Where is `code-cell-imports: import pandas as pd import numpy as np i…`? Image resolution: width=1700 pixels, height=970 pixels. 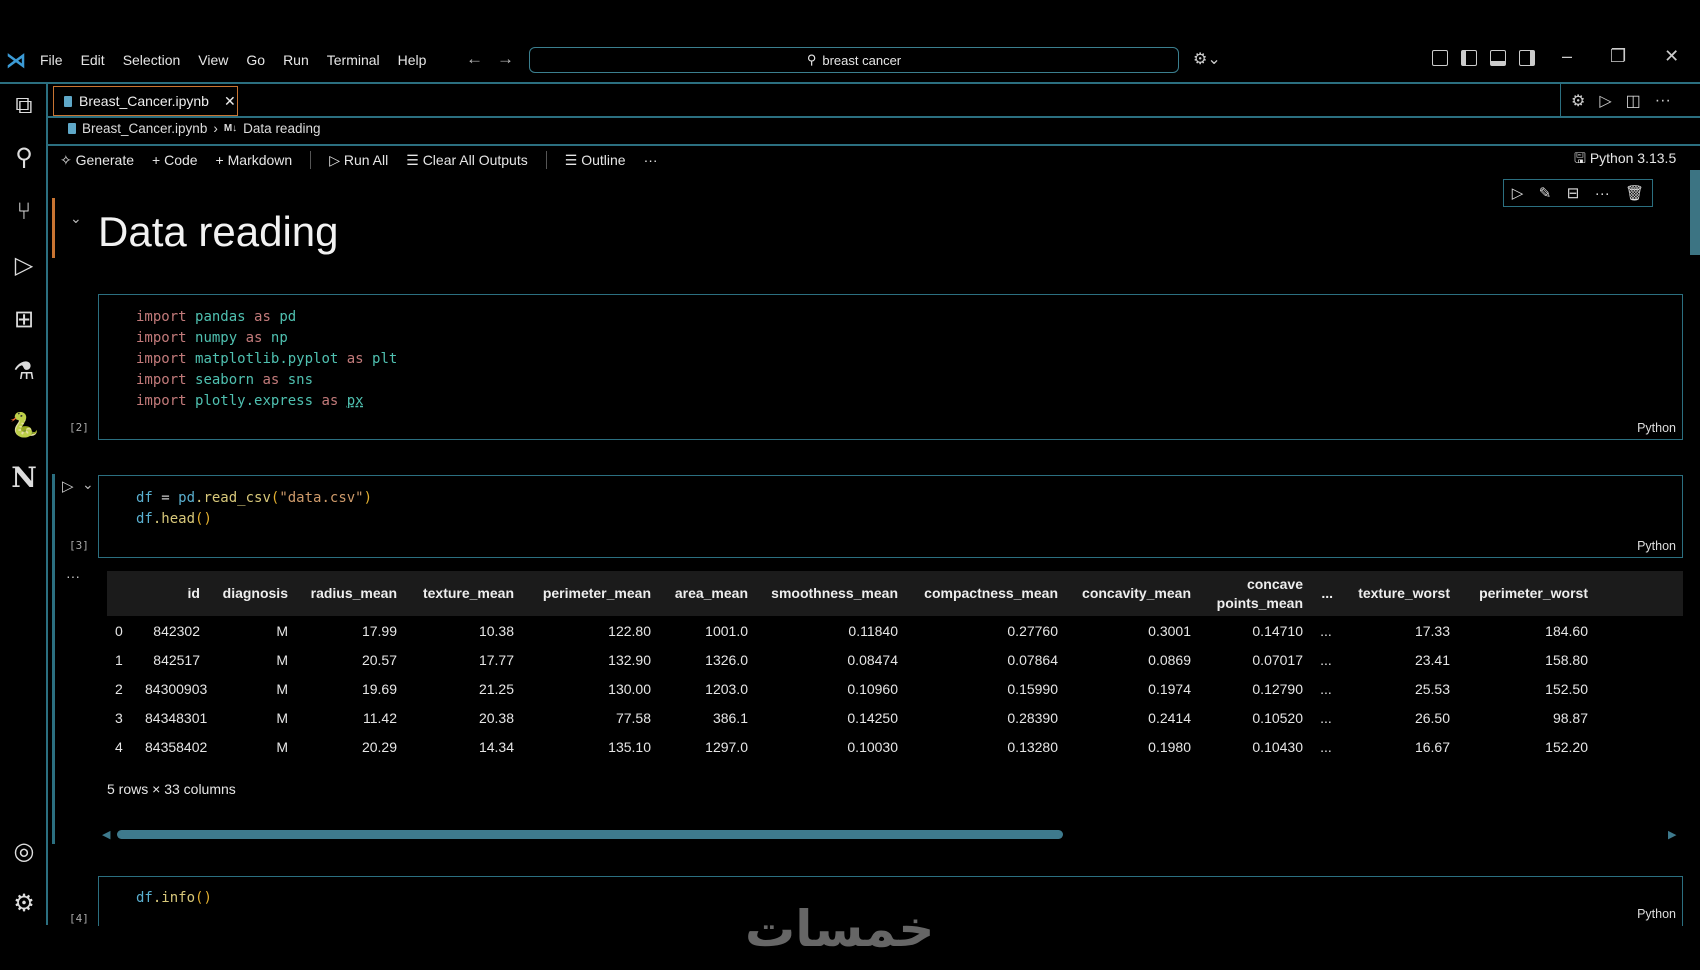
code-cell-imports: import pandas as pd import numpy as np i… is located at coordinates (890, 367).